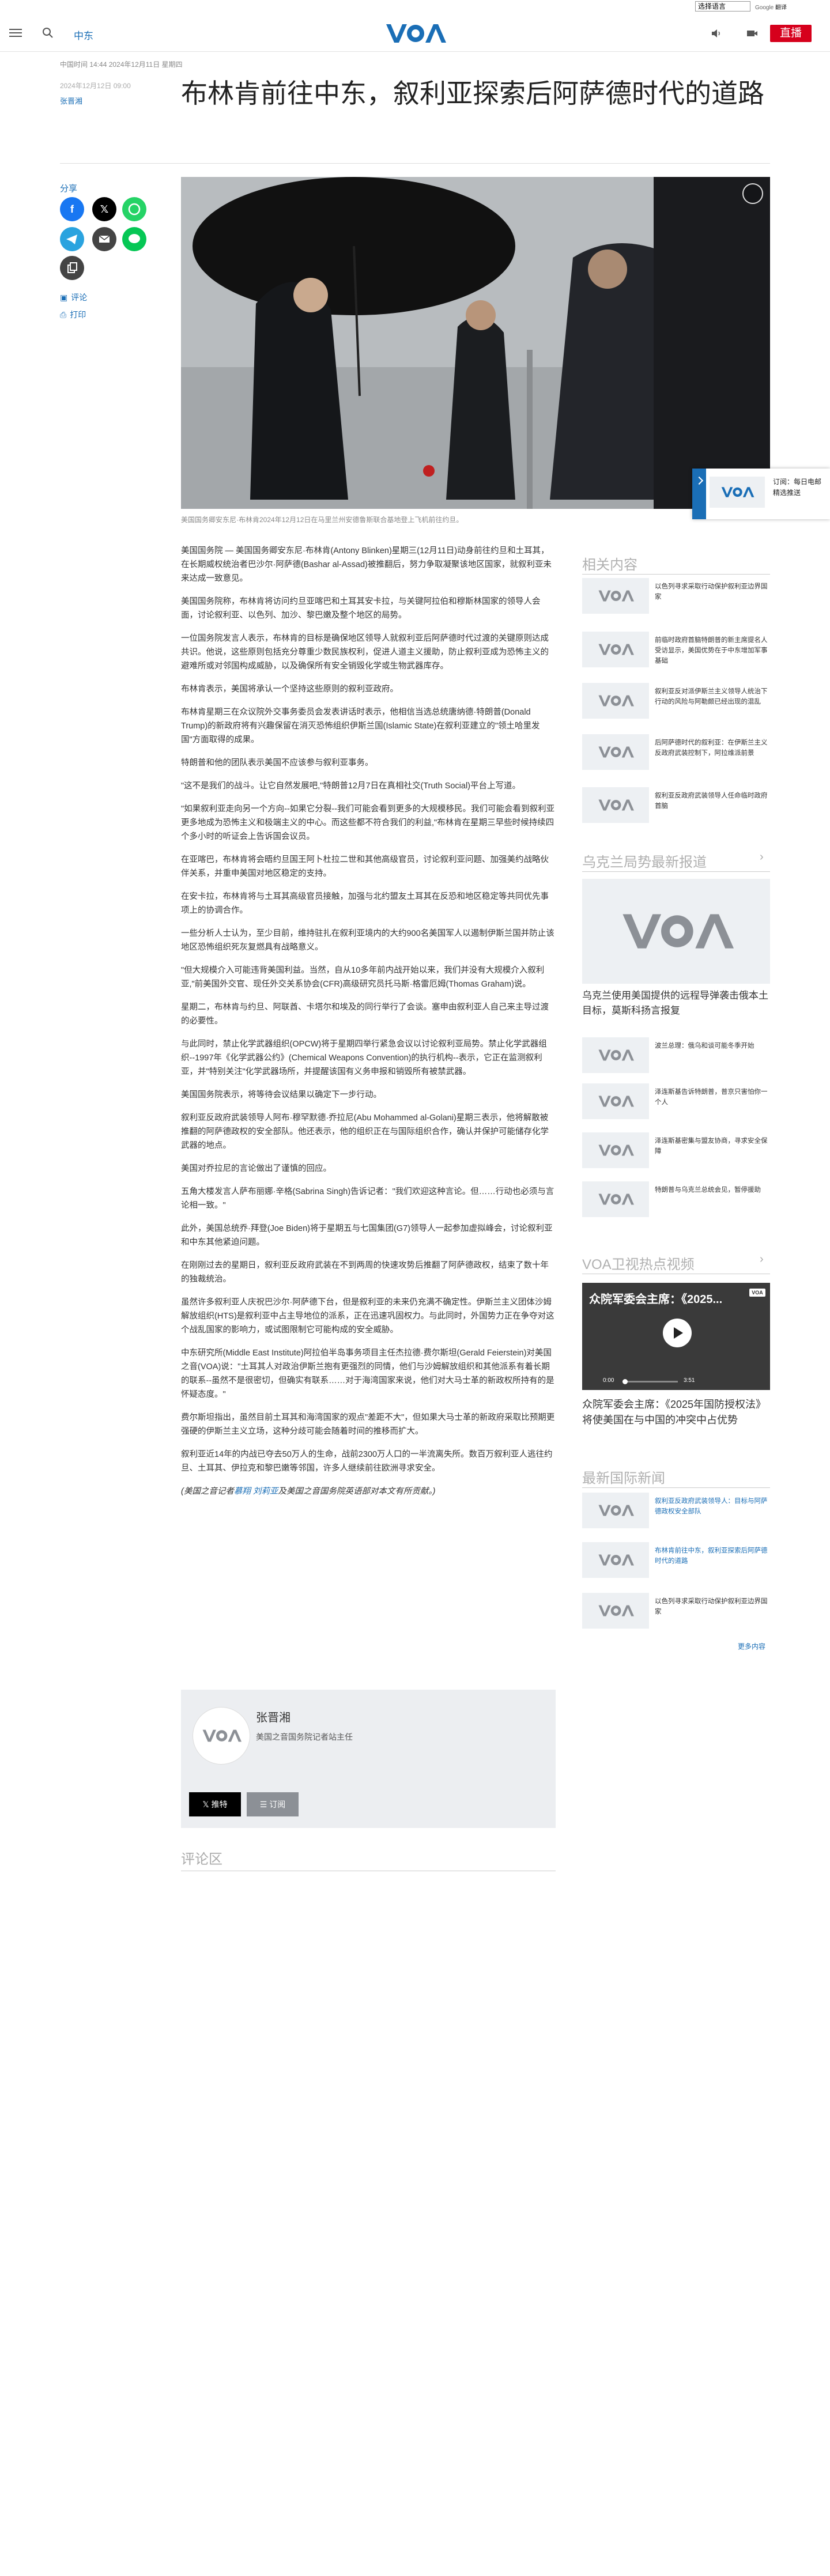 The image size is (830, 2576). What do you see at coordinates (676, 1611) in the screenshot?
I see `news-item: 以色列寻求采取行动保护叙利亚边界国家` at bounding box center [676, 1611].